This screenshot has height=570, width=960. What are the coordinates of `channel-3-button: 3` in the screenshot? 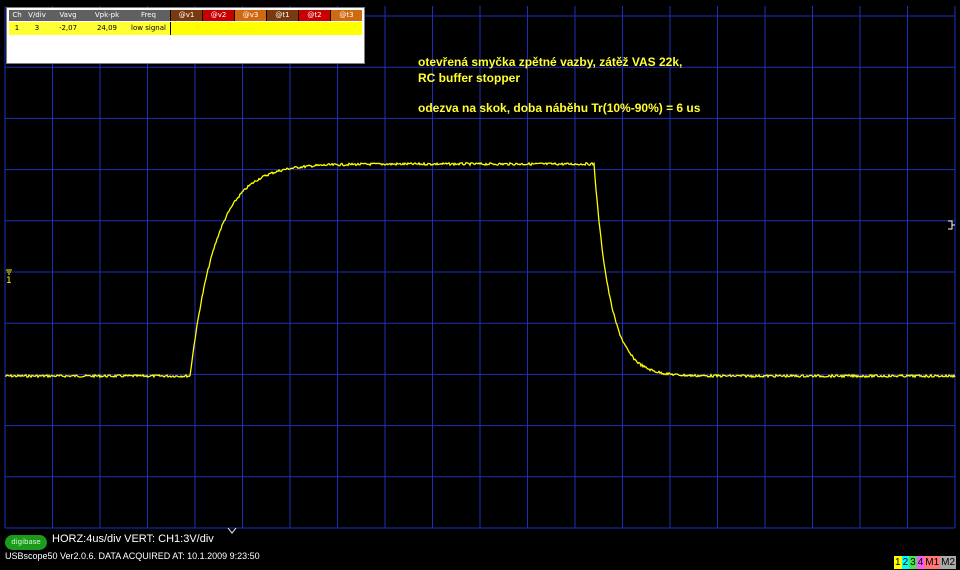 It's located at (913, 562).